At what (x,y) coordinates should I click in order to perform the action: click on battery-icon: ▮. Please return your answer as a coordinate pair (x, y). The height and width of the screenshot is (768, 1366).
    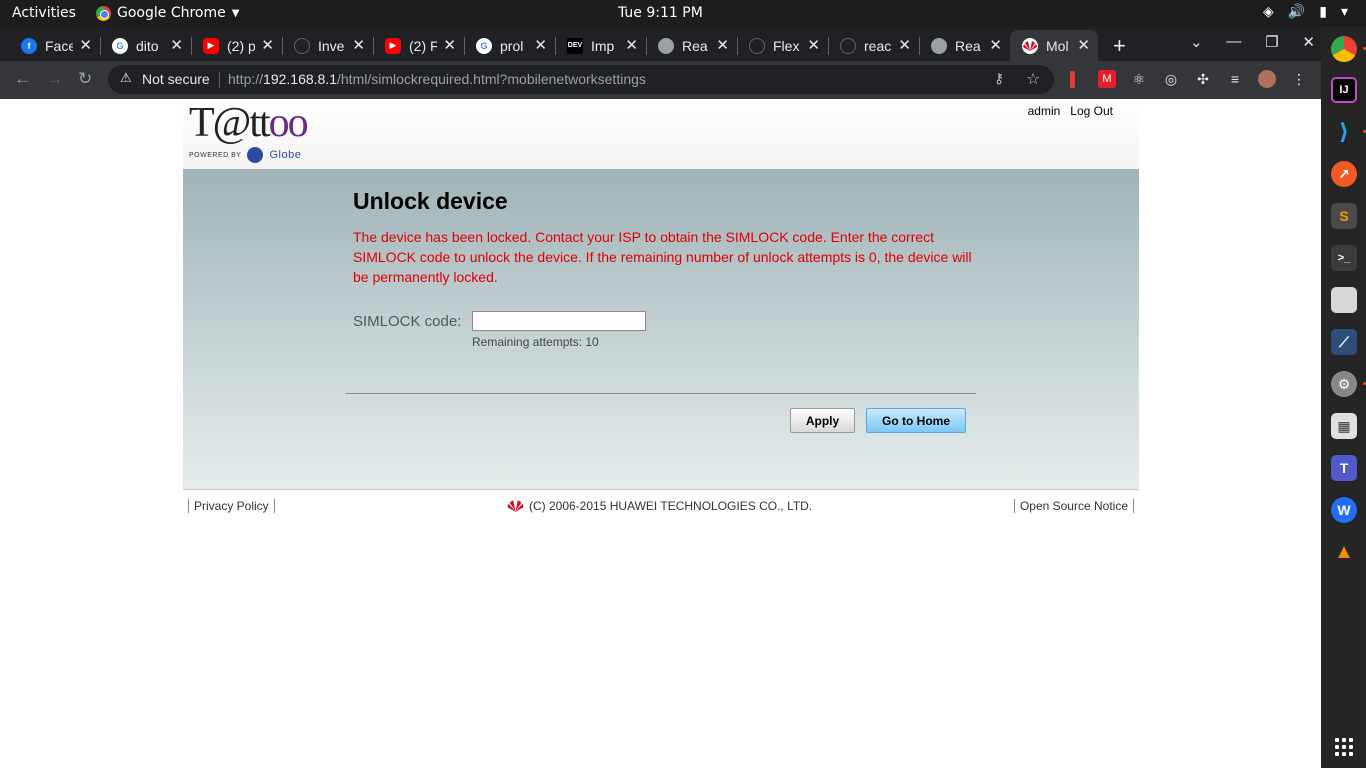
    Looking at the image, I should click on (1323, 12).